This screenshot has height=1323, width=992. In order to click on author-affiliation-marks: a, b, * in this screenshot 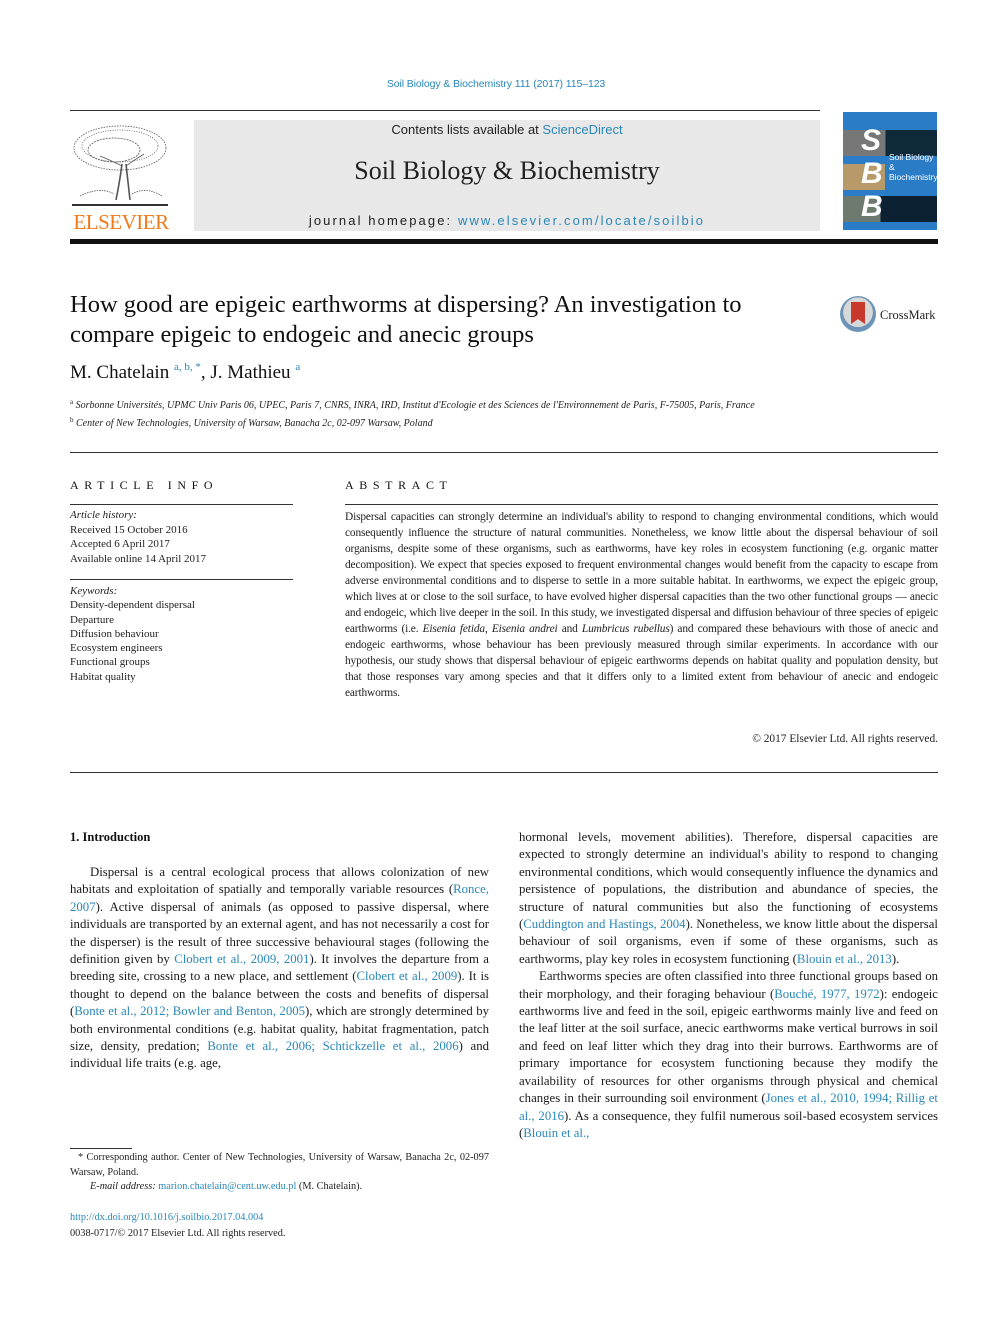, I will do `click(187, 367)`.